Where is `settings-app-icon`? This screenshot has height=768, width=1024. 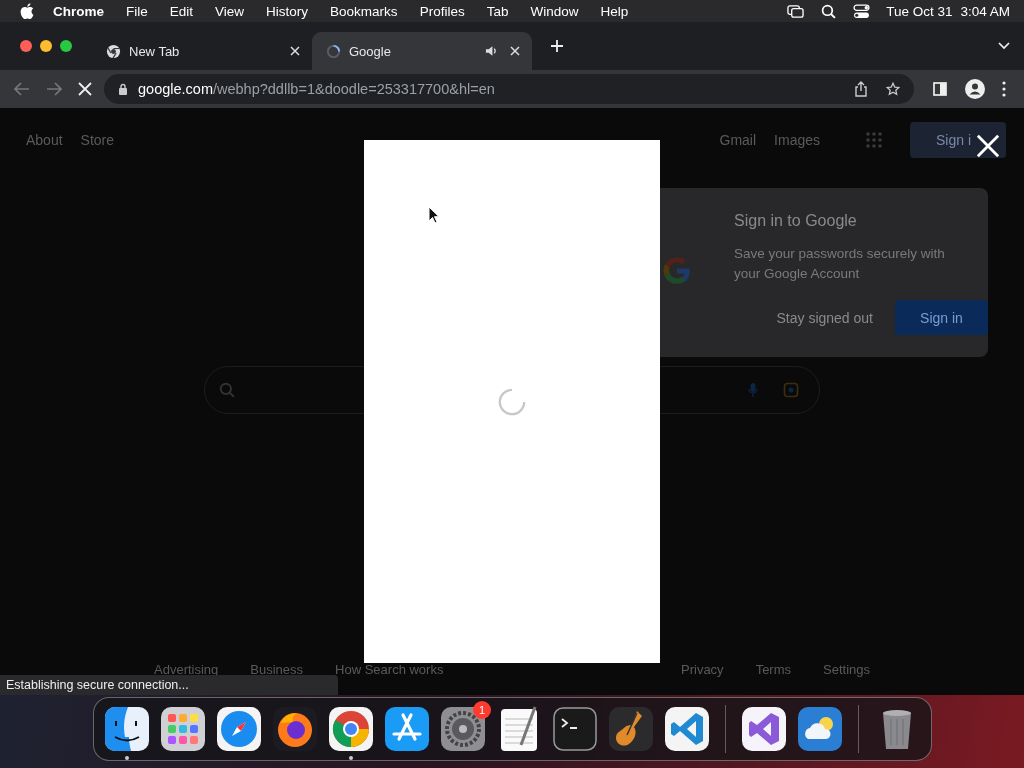
settings-app-icon is located at coordinates (463, 729).